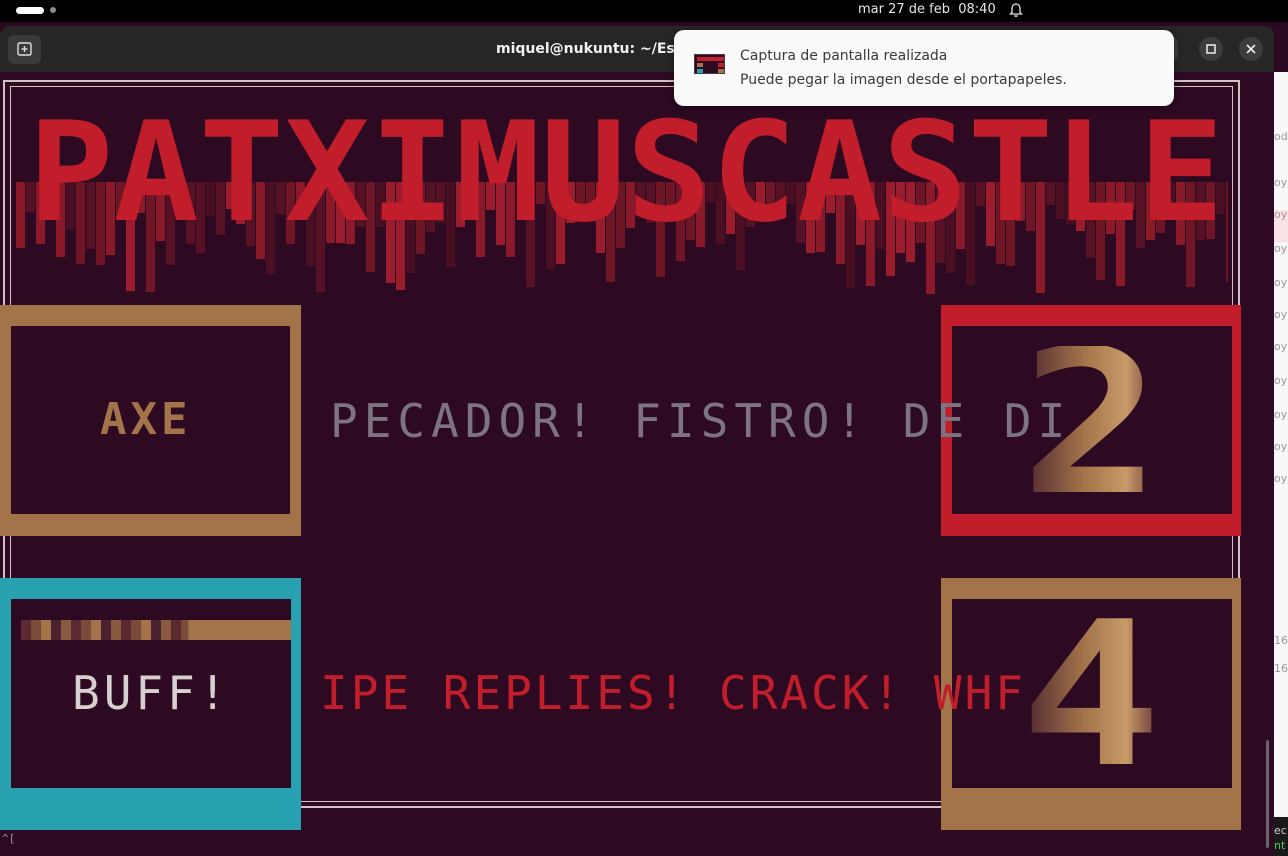 Image resolution: width=1288 pixels, height=856 pixels. Describe the element at coordinates (1267, 794) in the screenshot. I see `scrollbar` at that location.